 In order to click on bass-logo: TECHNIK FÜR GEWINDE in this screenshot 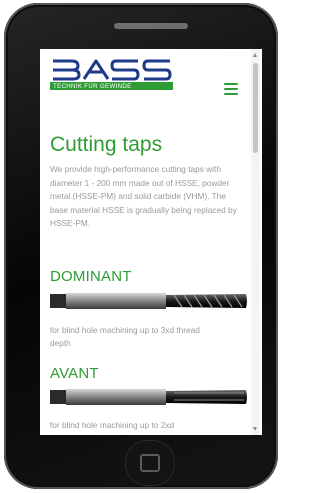, I will do `click(114, 75)`.